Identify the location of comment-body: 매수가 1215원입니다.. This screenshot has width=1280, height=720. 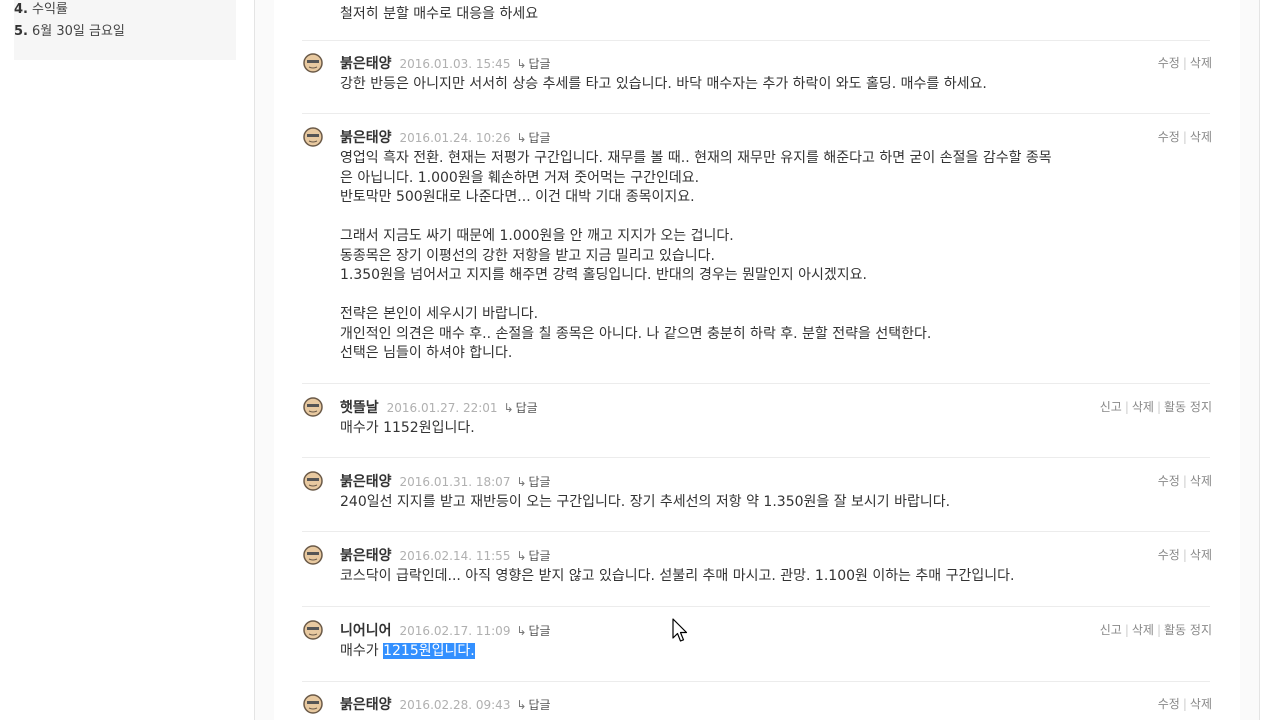
(407, 651).